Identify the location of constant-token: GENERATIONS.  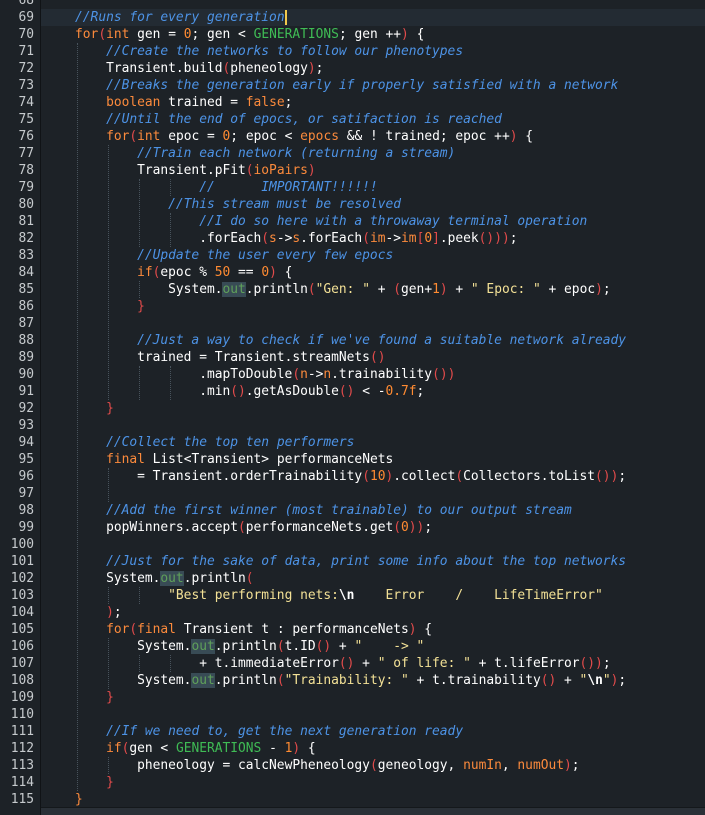
(218, 748).